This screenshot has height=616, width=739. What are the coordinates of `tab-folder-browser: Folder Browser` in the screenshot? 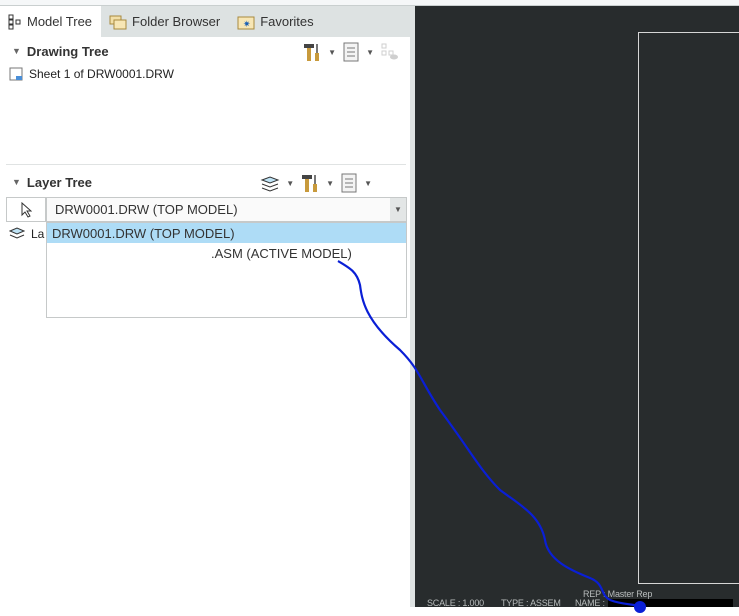 It's located at (165, 21).